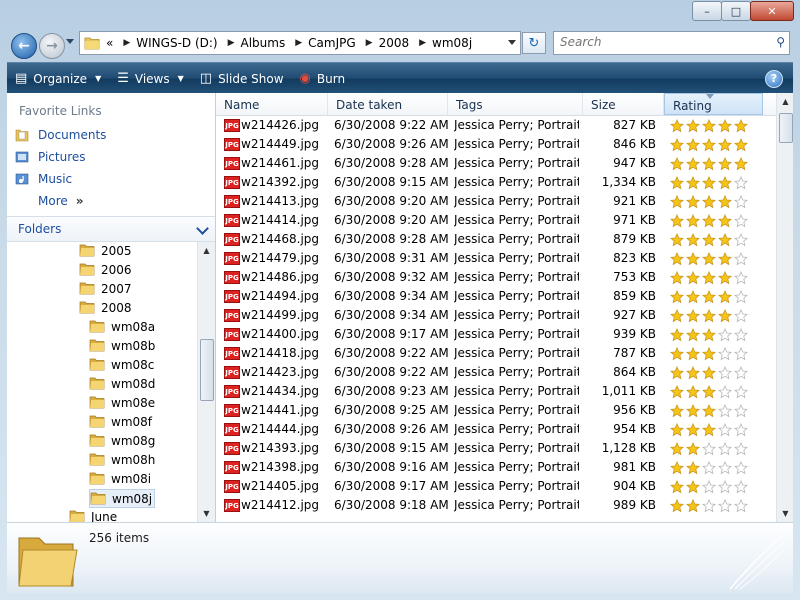  Describe the element at coordinates (512, 42) in the screenshot. I see `address-dropdown-icon` at that location.